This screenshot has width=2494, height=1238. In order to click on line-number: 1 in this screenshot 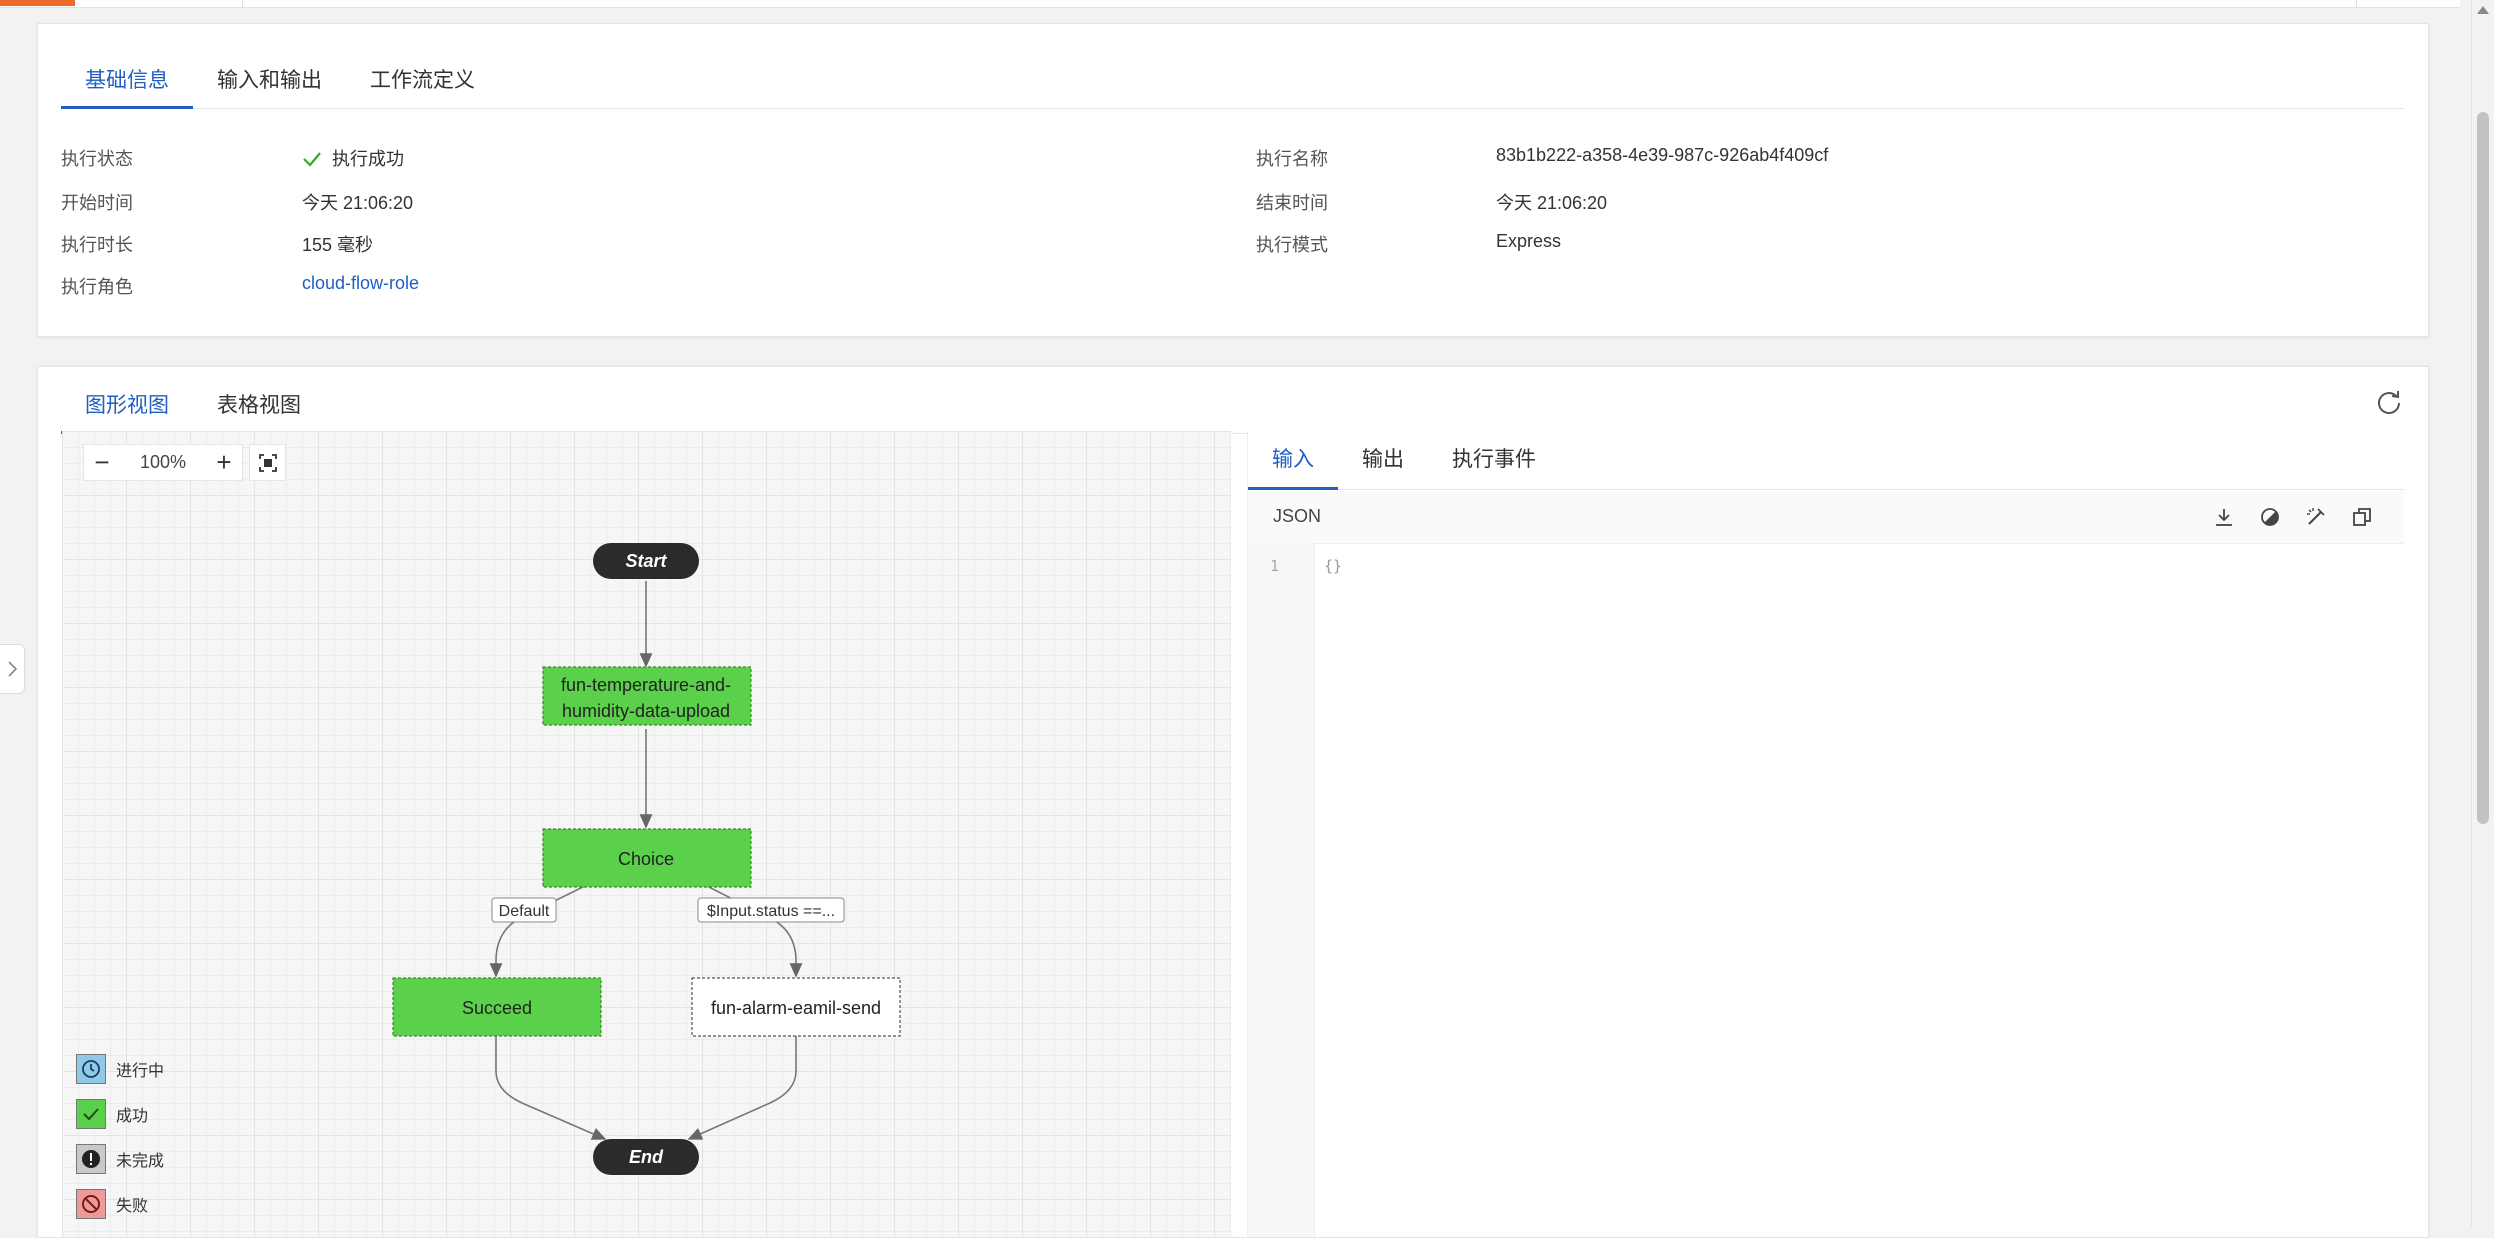, I will do `click(1275, 566)`.